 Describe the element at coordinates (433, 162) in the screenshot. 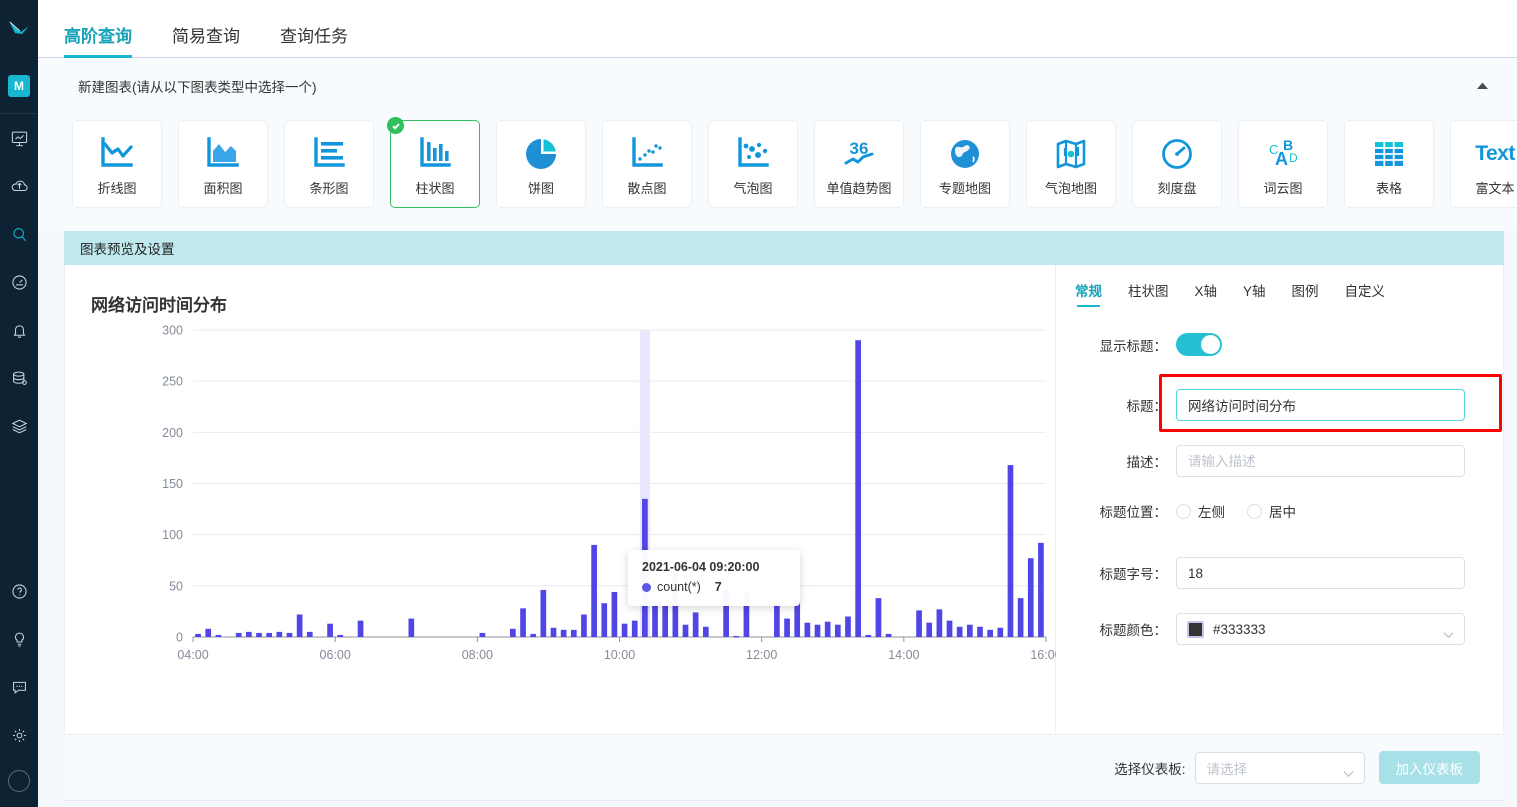

I see `chart-type-column: 柱状图` at that location.